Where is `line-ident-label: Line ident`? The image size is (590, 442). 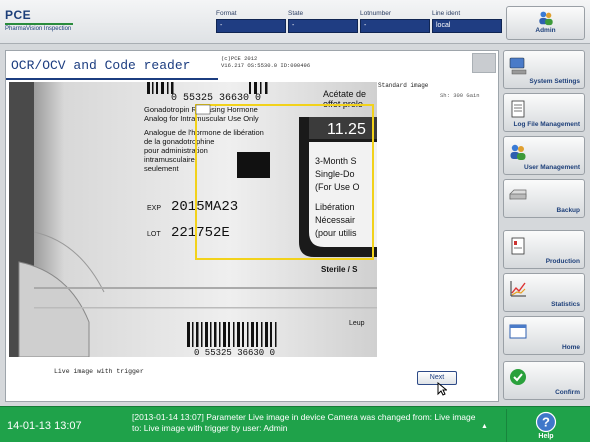 line-ident-label: Line ident is located at coordinates (446, 13).